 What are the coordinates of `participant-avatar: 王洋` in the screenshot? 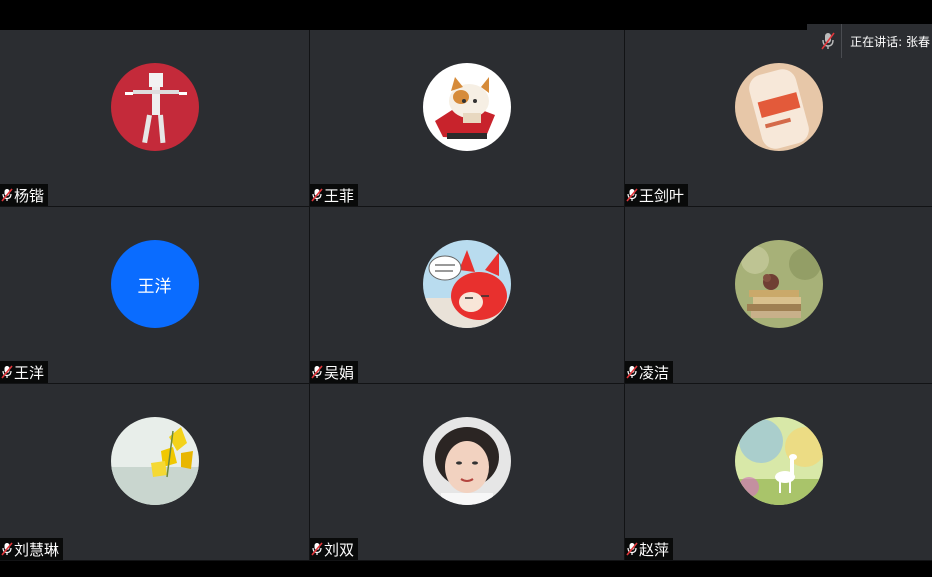 It's located at (154, 284).